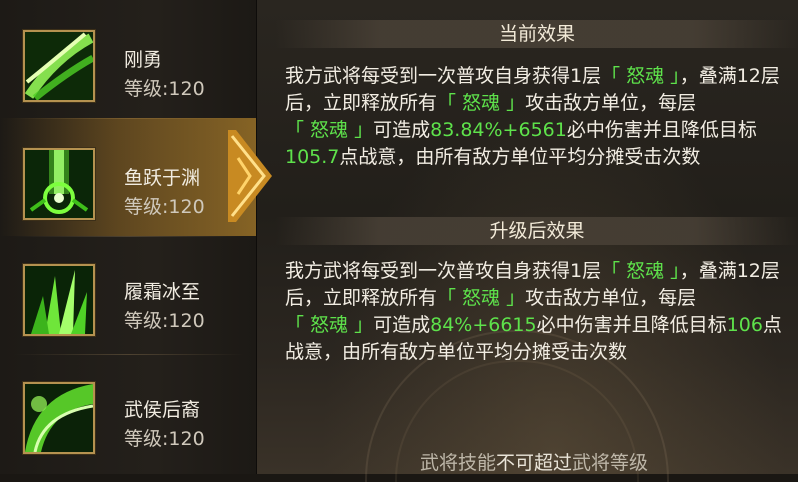 This screenshot has width=798, height=482. What do you see at coordinates (162, 410) in the screenshot?
I see `skill-name: 武侯后裔` at bounding box center [162, 410].